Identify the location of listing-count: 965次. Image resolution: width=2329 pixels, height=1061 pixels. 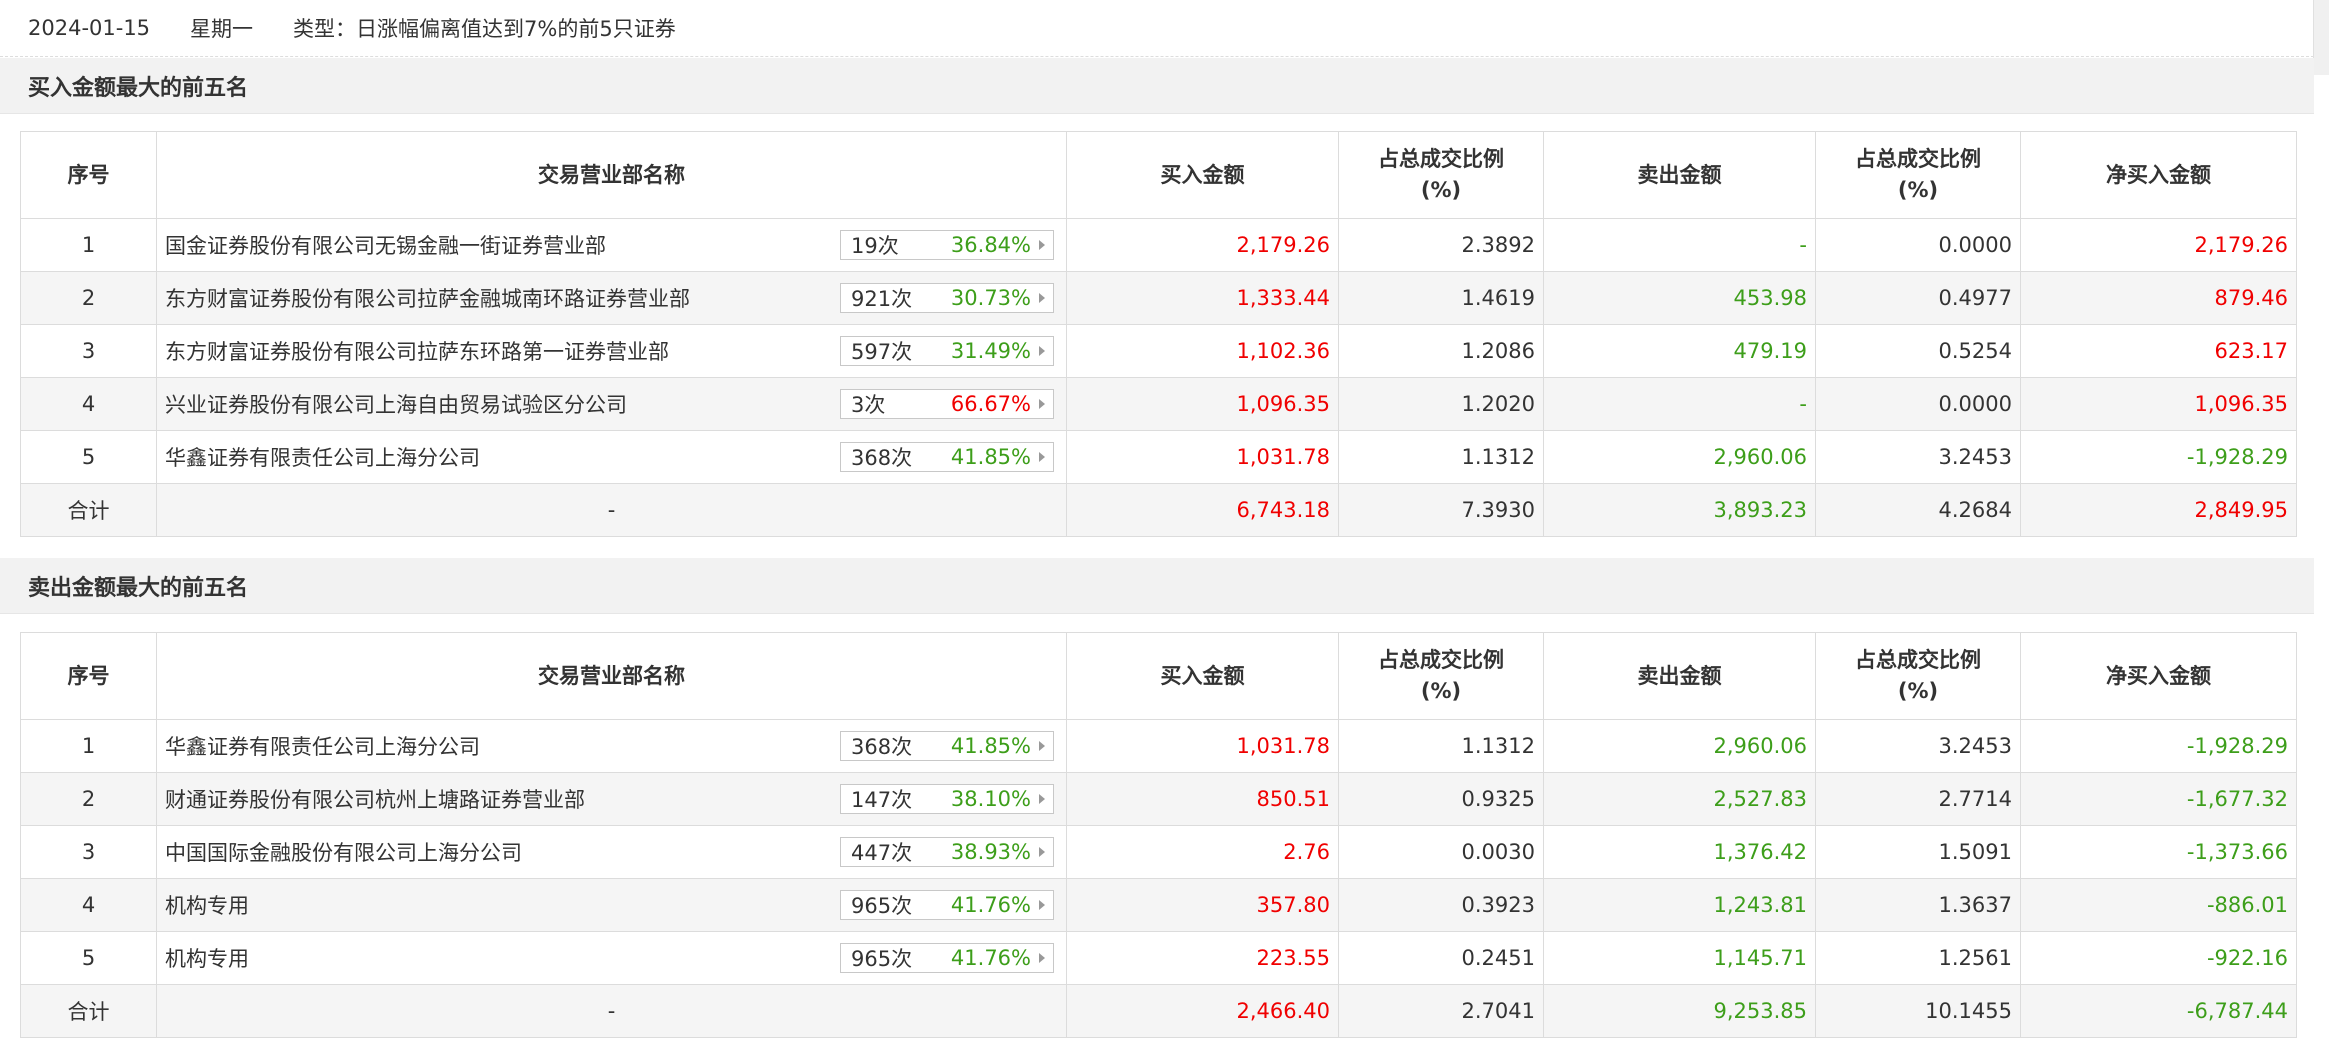
(882, 906).